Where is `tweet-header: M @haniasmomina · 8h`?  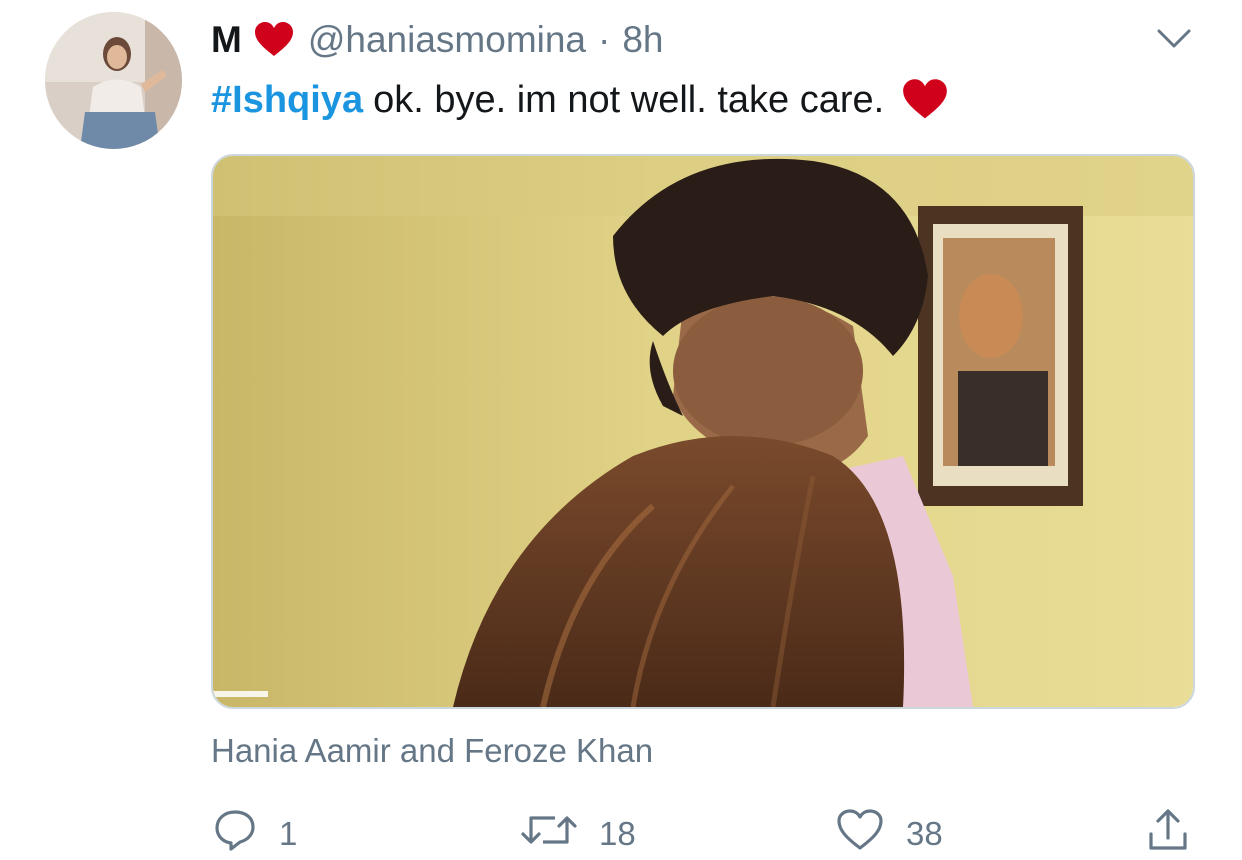 tweet-header: M @haniasmomina · 8h is located at coordinates (437, 40).